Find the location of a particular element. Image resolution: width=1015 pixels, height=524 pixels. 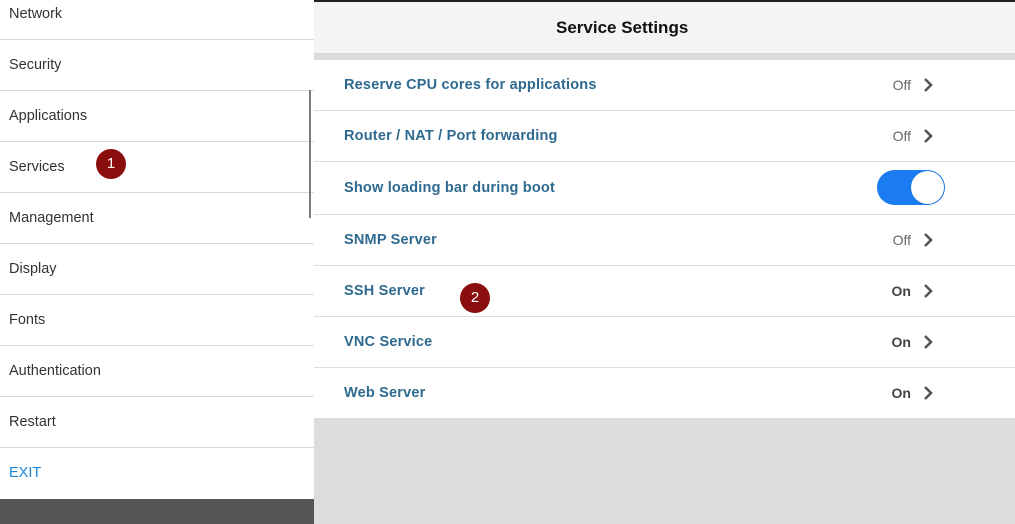

sidebar-item-label: Restart is located at coordinates (32, 422).